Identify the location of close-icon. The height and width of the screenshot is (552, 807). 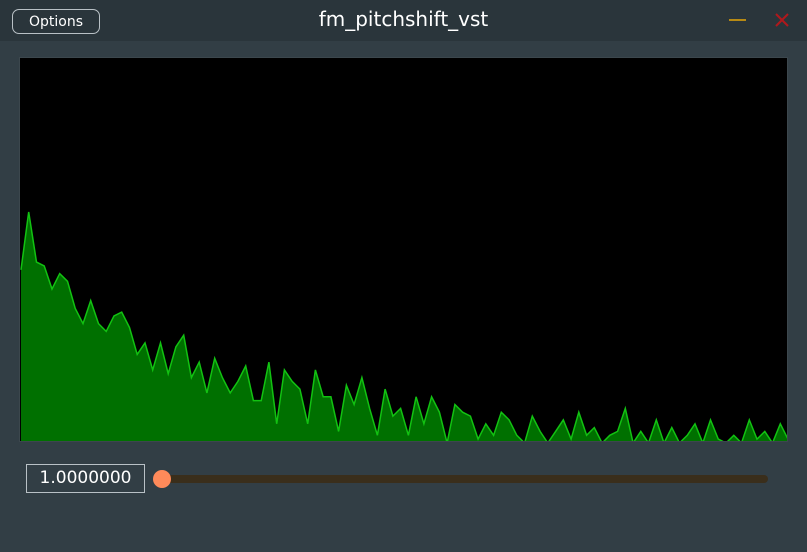
(782, 20).